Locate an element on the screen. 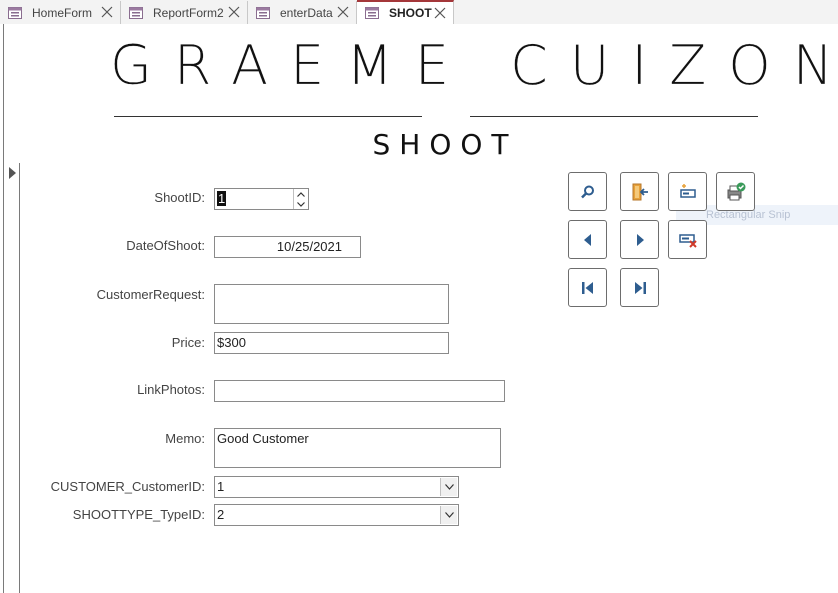 Image resolution: width=838 pixels, height=593 pixels. tab-reportform2: ReportForm2 is located at coordinates (184, 12).